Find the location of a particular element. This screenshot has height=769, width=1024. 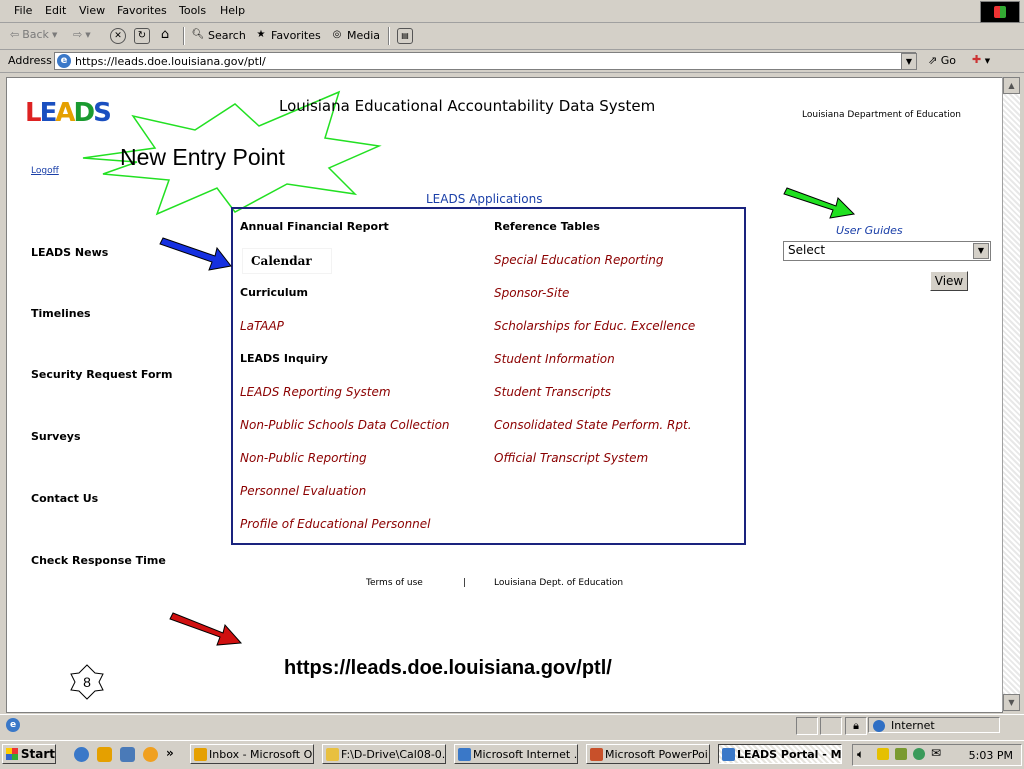

home-icon: ⌂ is located at coordinates (165, 34).